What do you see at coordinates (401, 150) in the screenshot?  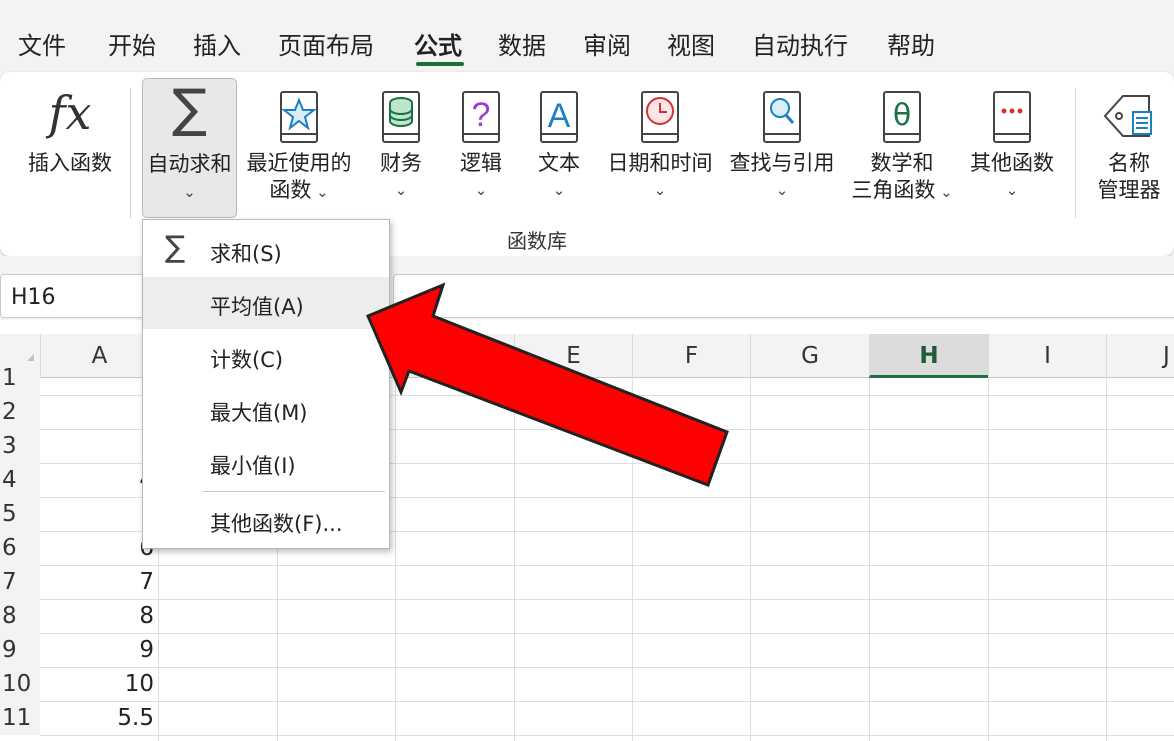 I see `financial-button: 财务 ⌄` at bounding box center [401, 150].